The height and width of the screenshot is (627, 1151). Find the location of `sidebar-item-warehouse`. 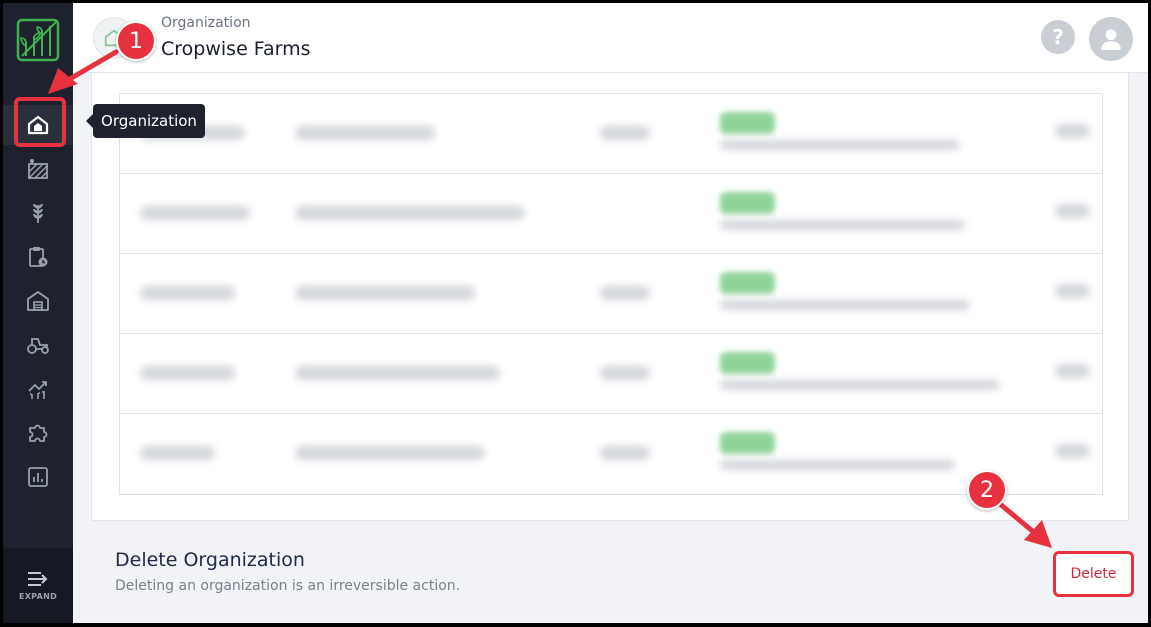

sidebar-item-warehouse is located at coordinates (38, 301).